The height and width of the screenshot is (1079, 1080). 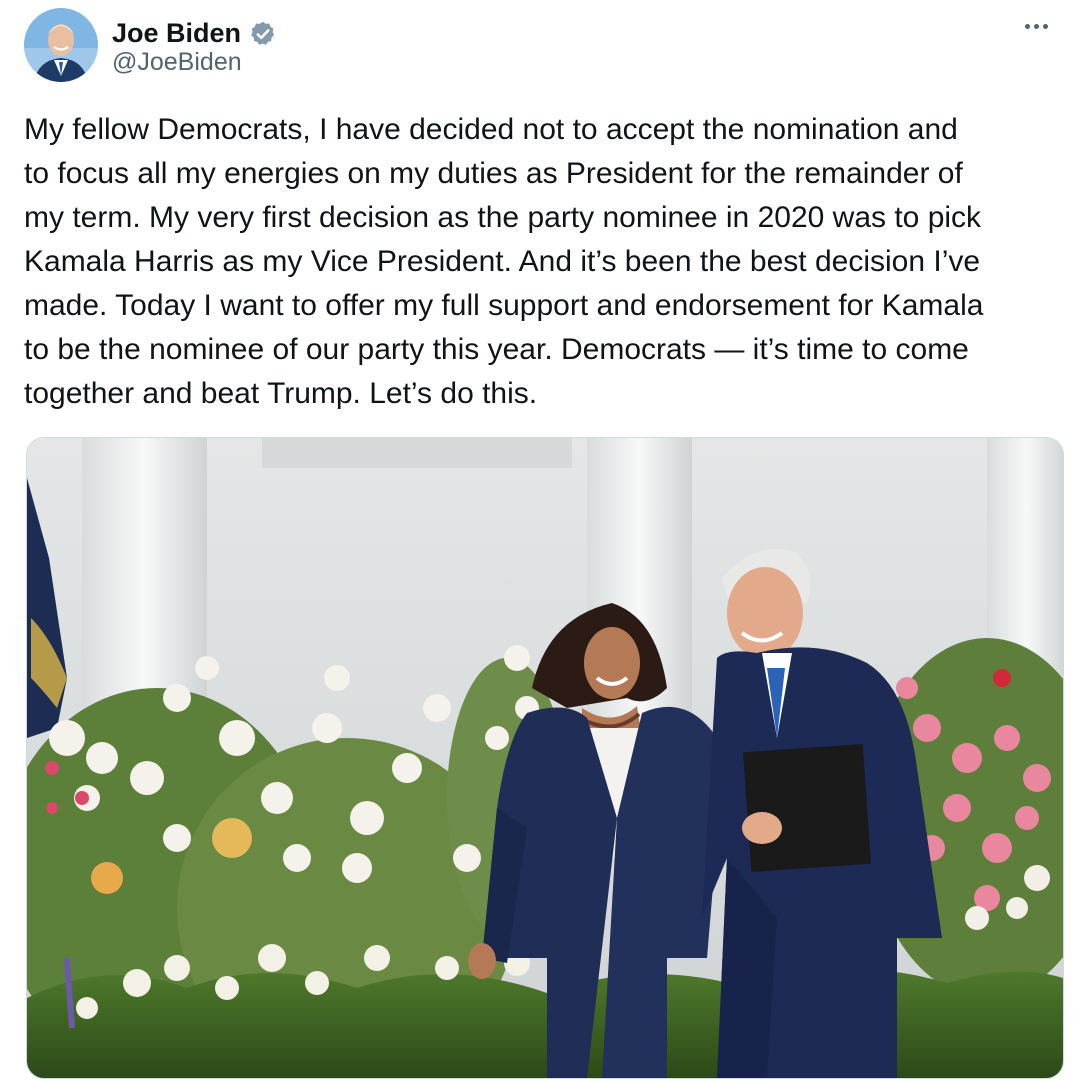 I want to click on name-row: Joe Biden, so click(x=194, y=33).